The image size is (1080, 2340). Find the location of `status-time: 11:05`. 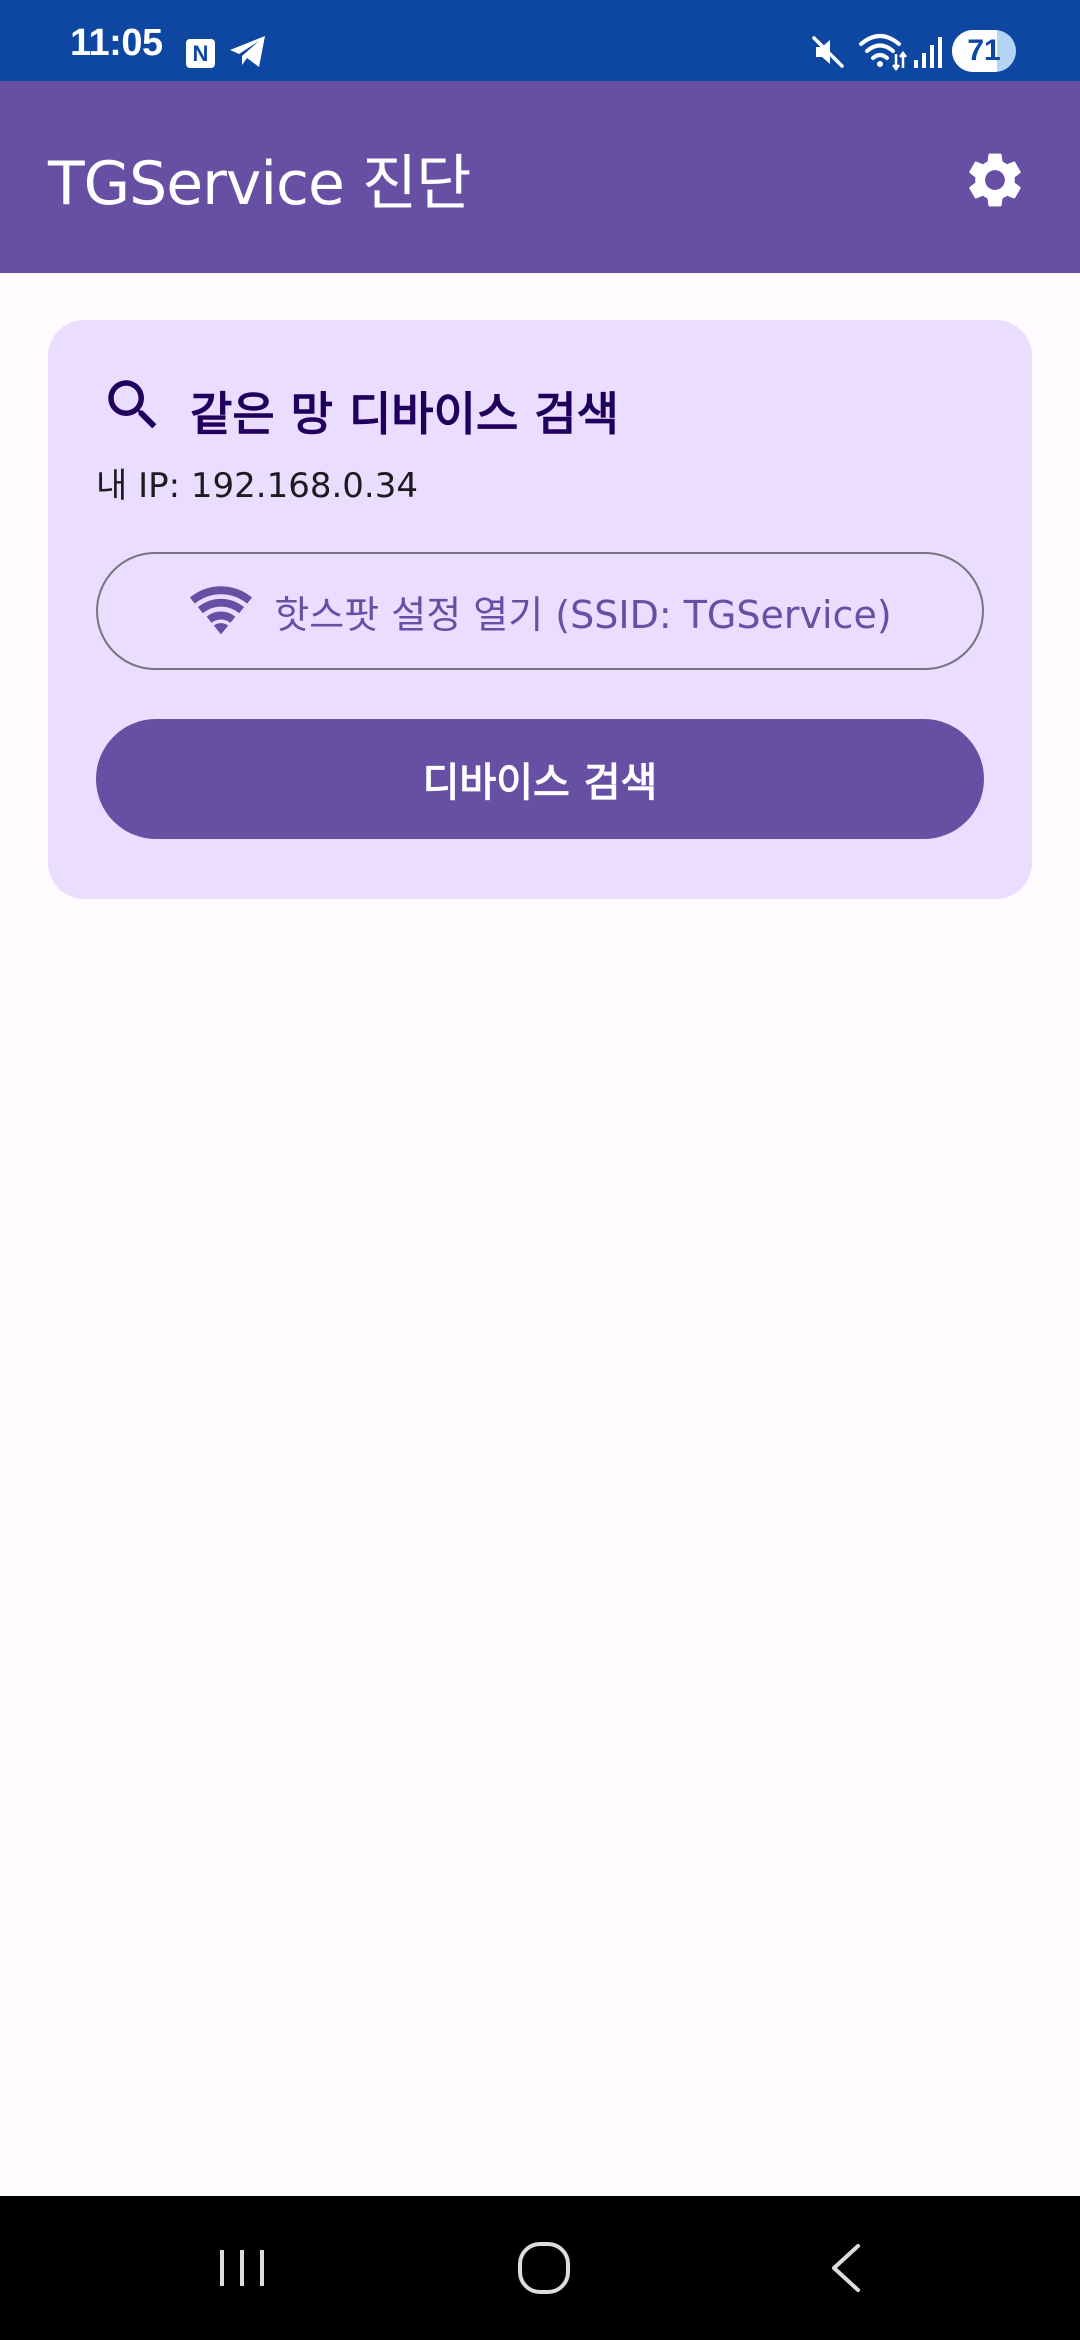

status-time: 11:05 is located at coordinates (116, 43).